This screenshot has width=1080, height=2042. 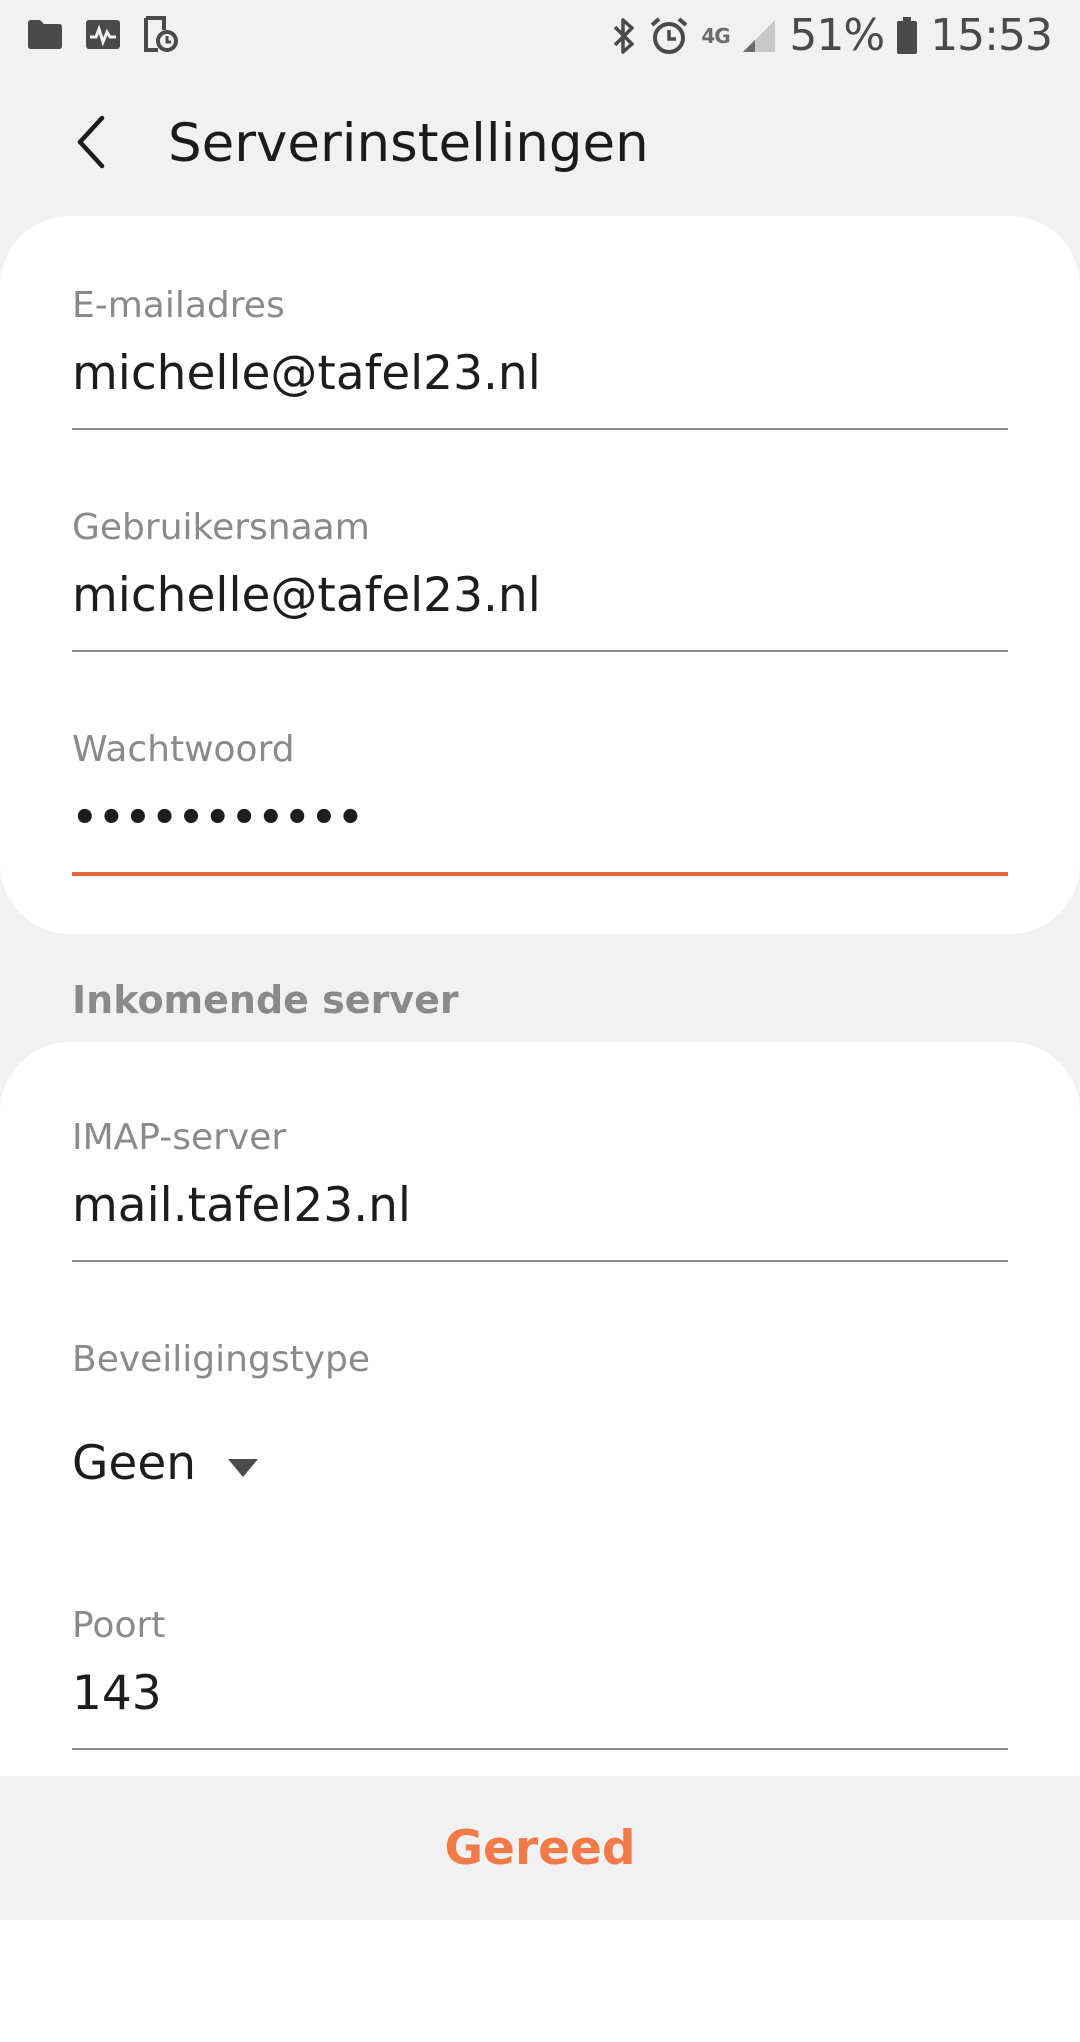 I want to click on port-input: 143, so click(x=540, y=1694).